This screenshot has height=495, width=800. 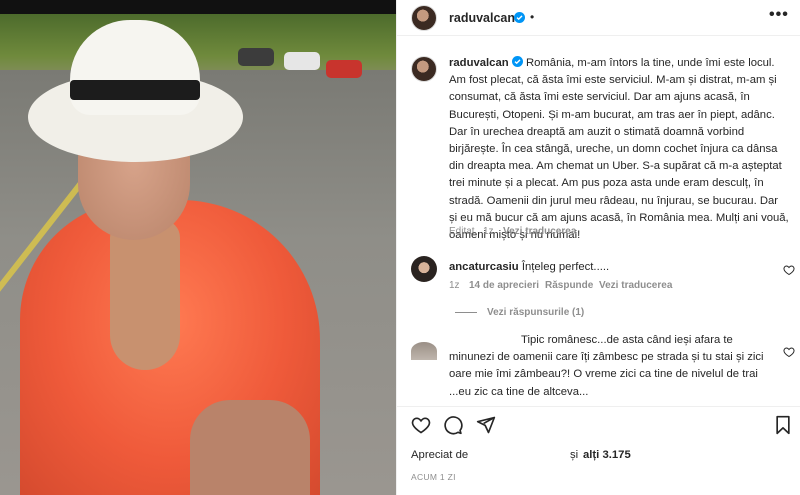 What do you see at coordinates (302, 61) in the screenshot?
I see `photo-car-white` at bounding box center [302, 61].